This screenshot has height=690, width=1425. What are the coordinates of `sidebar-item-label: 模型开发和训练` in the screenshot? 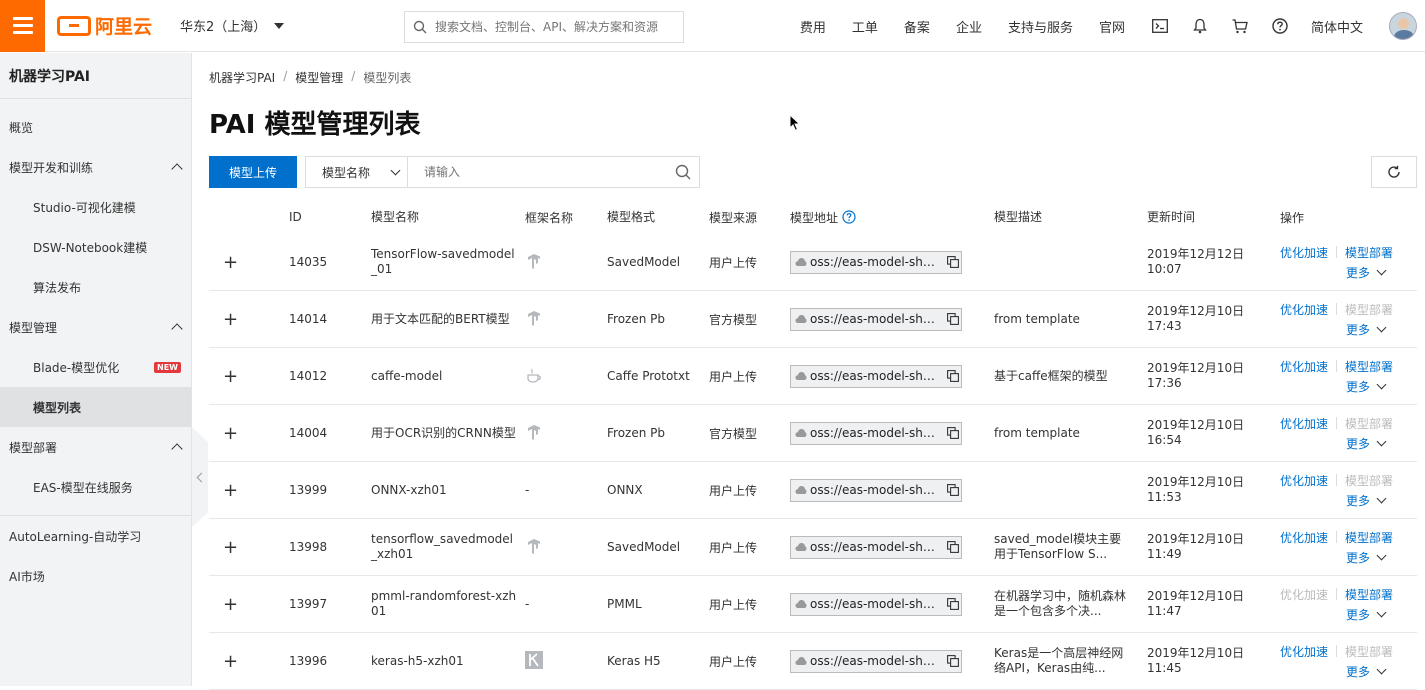 It's located at (51, 167).